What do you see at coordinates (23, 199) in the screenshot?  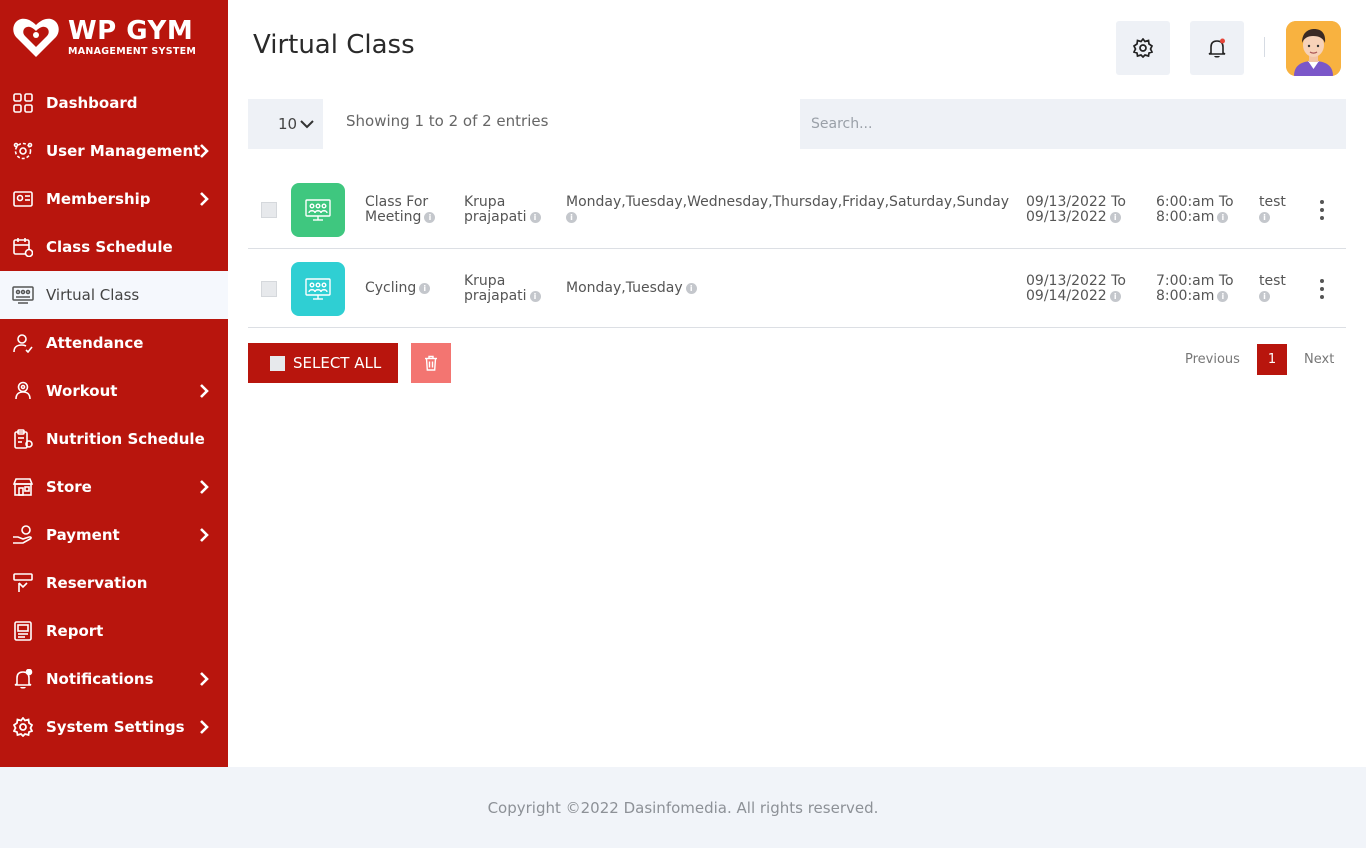 I see `membership-card-icon` at bounding box center [23, 199].